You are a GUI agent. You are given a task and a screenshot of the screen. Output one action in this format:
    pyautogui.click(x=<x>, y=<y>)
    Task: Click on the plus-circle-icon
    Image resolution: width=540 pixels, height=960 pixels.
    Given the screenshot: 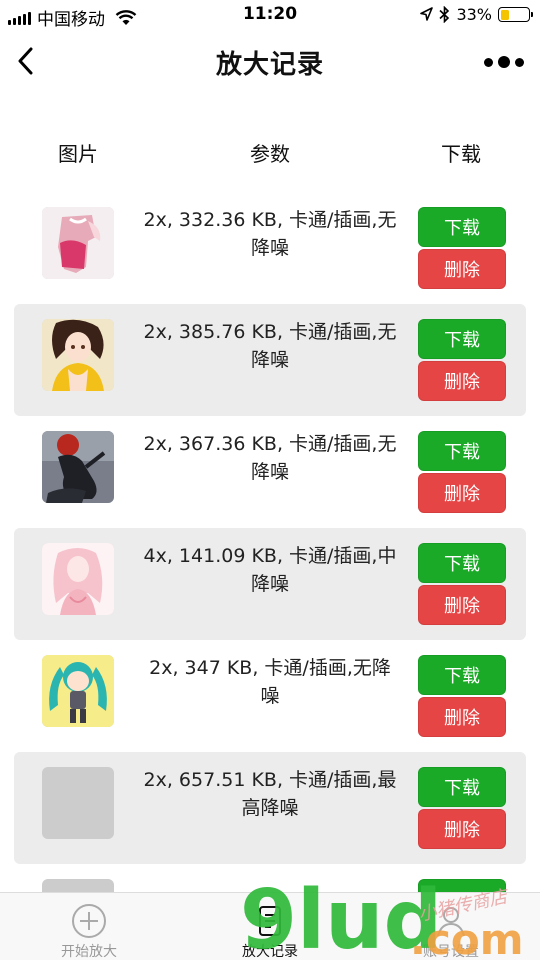 What is the action you would take?
    pyautogui.click(x=89, y=921)
    